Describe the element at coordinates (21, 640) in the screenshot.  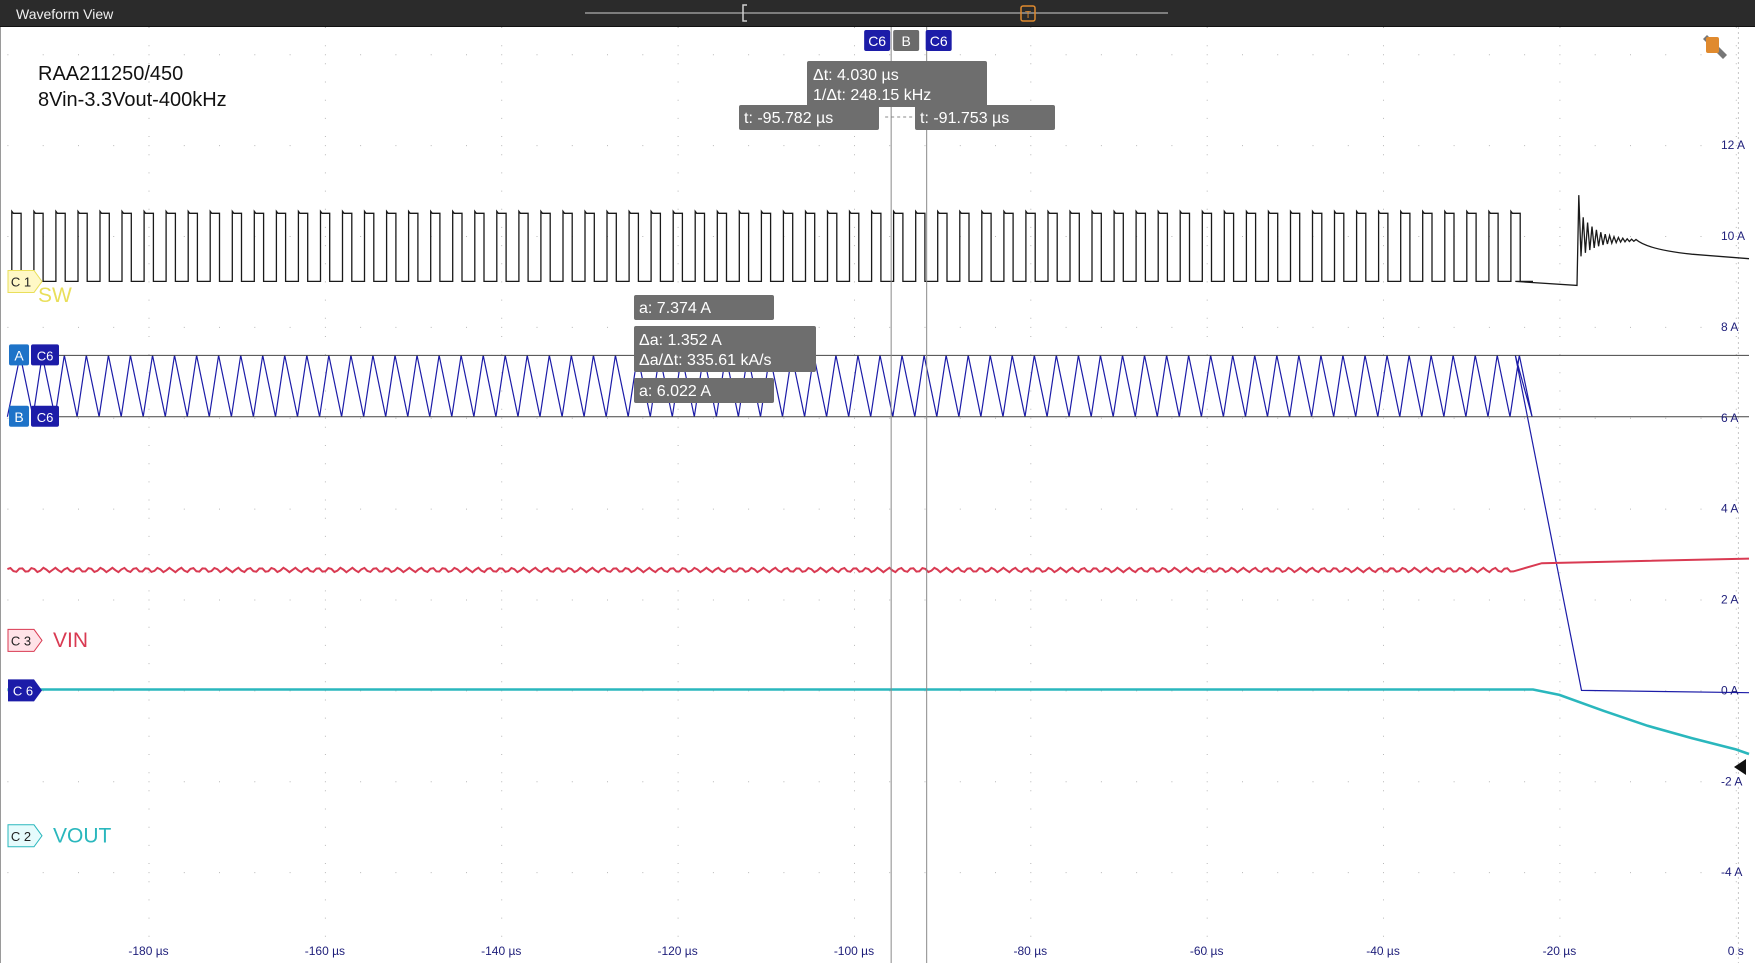
I see `channel-c3-badge-label: C 3` at that location.